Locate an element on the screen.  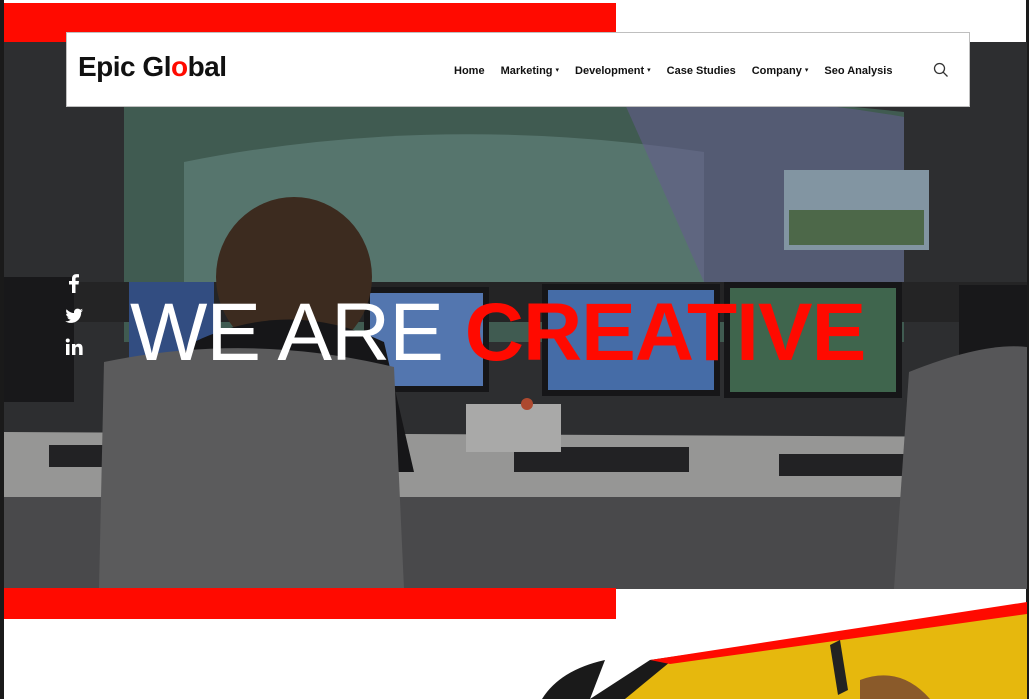
hero-headline-red: CREATIVE is located at coordinates (665, 332).